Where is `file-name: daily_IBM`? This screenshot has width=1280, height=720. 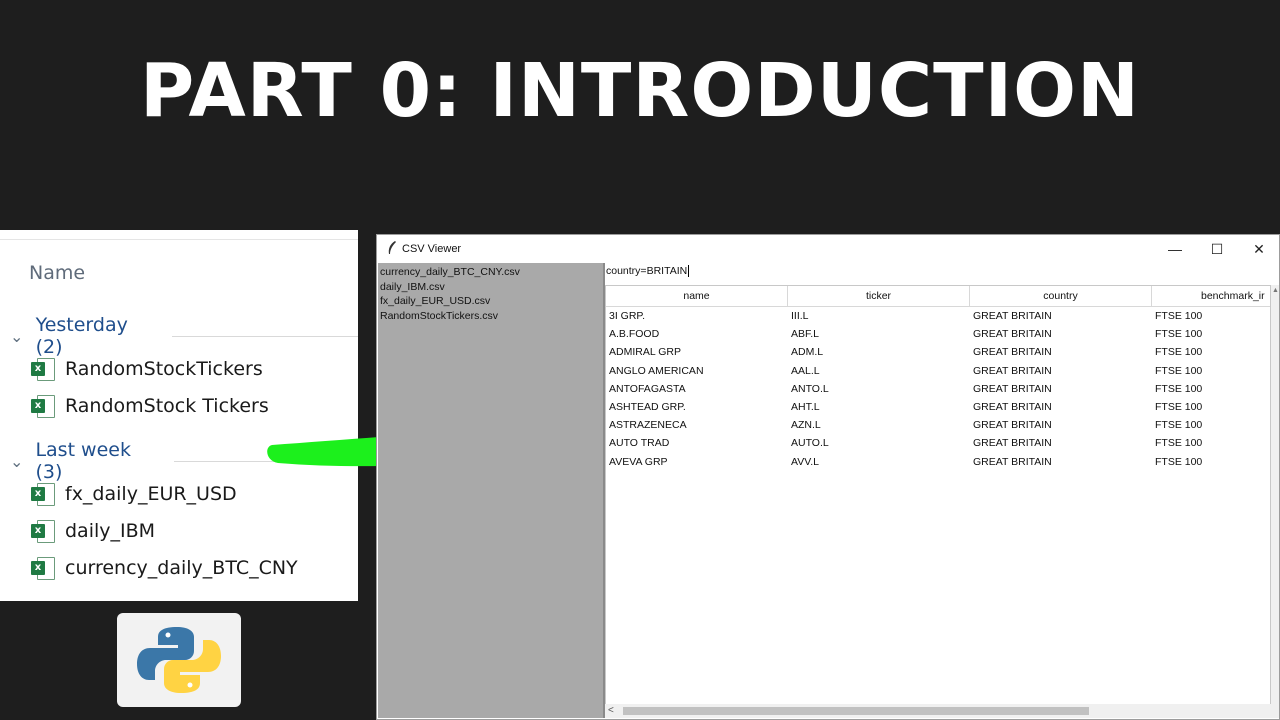
file-name: daily_IBM is located at coordinates (110, 531).